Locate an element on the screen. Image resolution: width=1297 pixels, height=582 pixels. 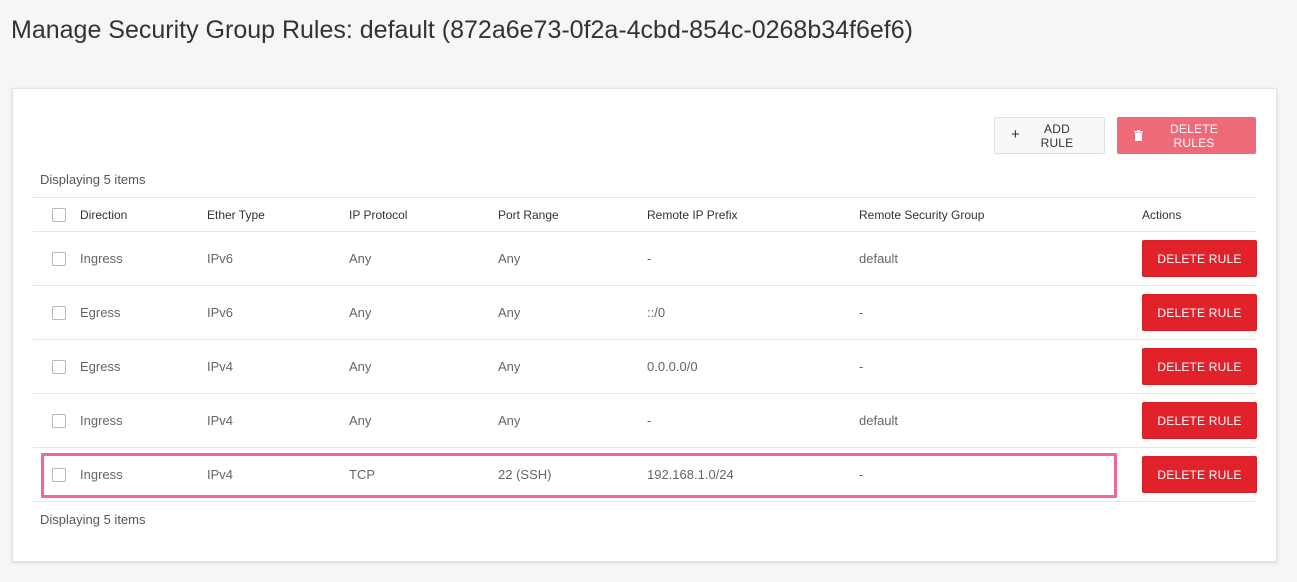
header-direction: Direction is located at coordinates (143, 214).